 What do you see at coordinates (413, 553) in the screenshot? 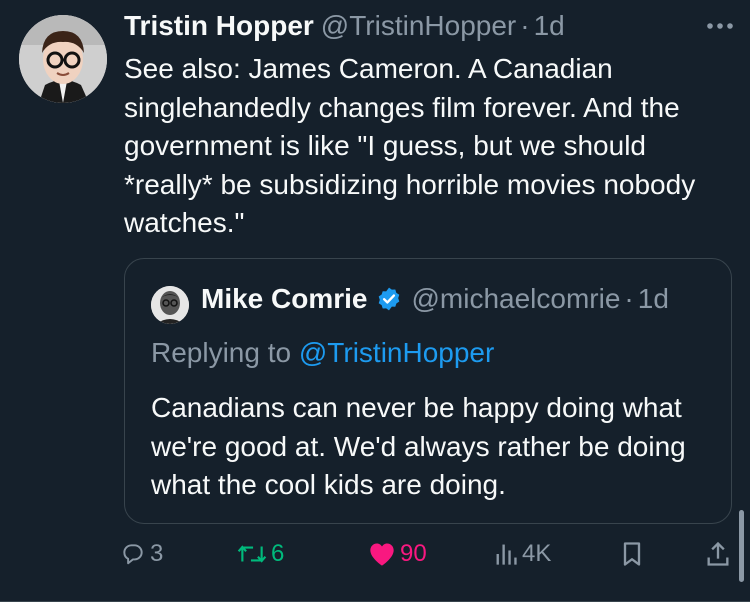
I see `like-count: 90` at bounding box center [413, 553].